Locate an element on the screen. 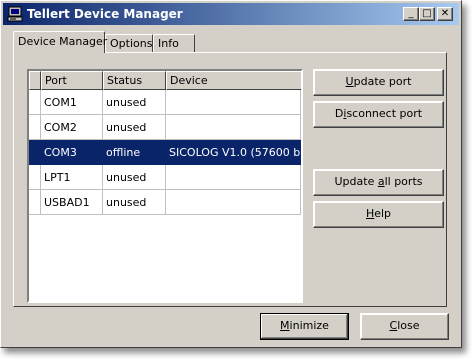  computer-icon is located at coordinates (15, 14).